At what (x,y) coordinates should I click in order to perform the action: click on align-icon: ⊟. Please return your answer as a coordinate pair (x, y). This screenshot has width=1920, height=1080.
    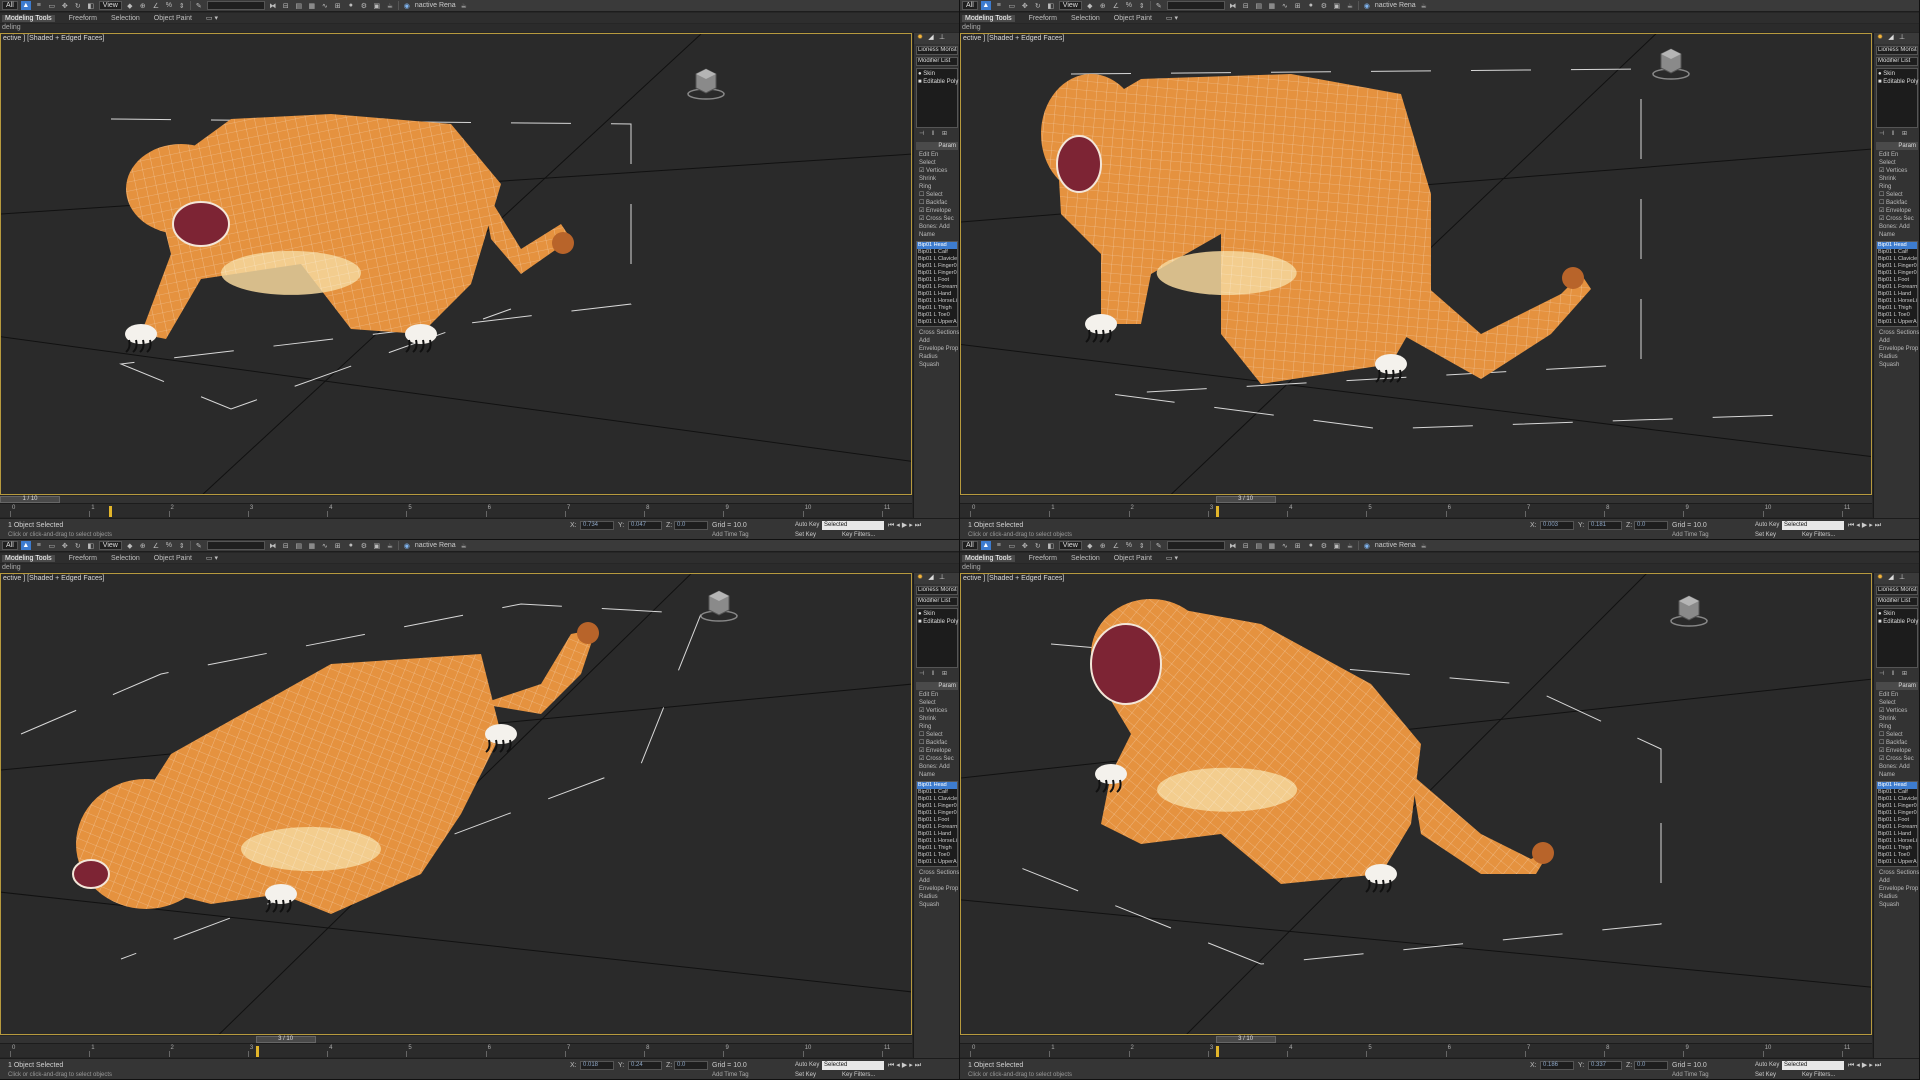
    Looking at the image, I should click on (286, 5).